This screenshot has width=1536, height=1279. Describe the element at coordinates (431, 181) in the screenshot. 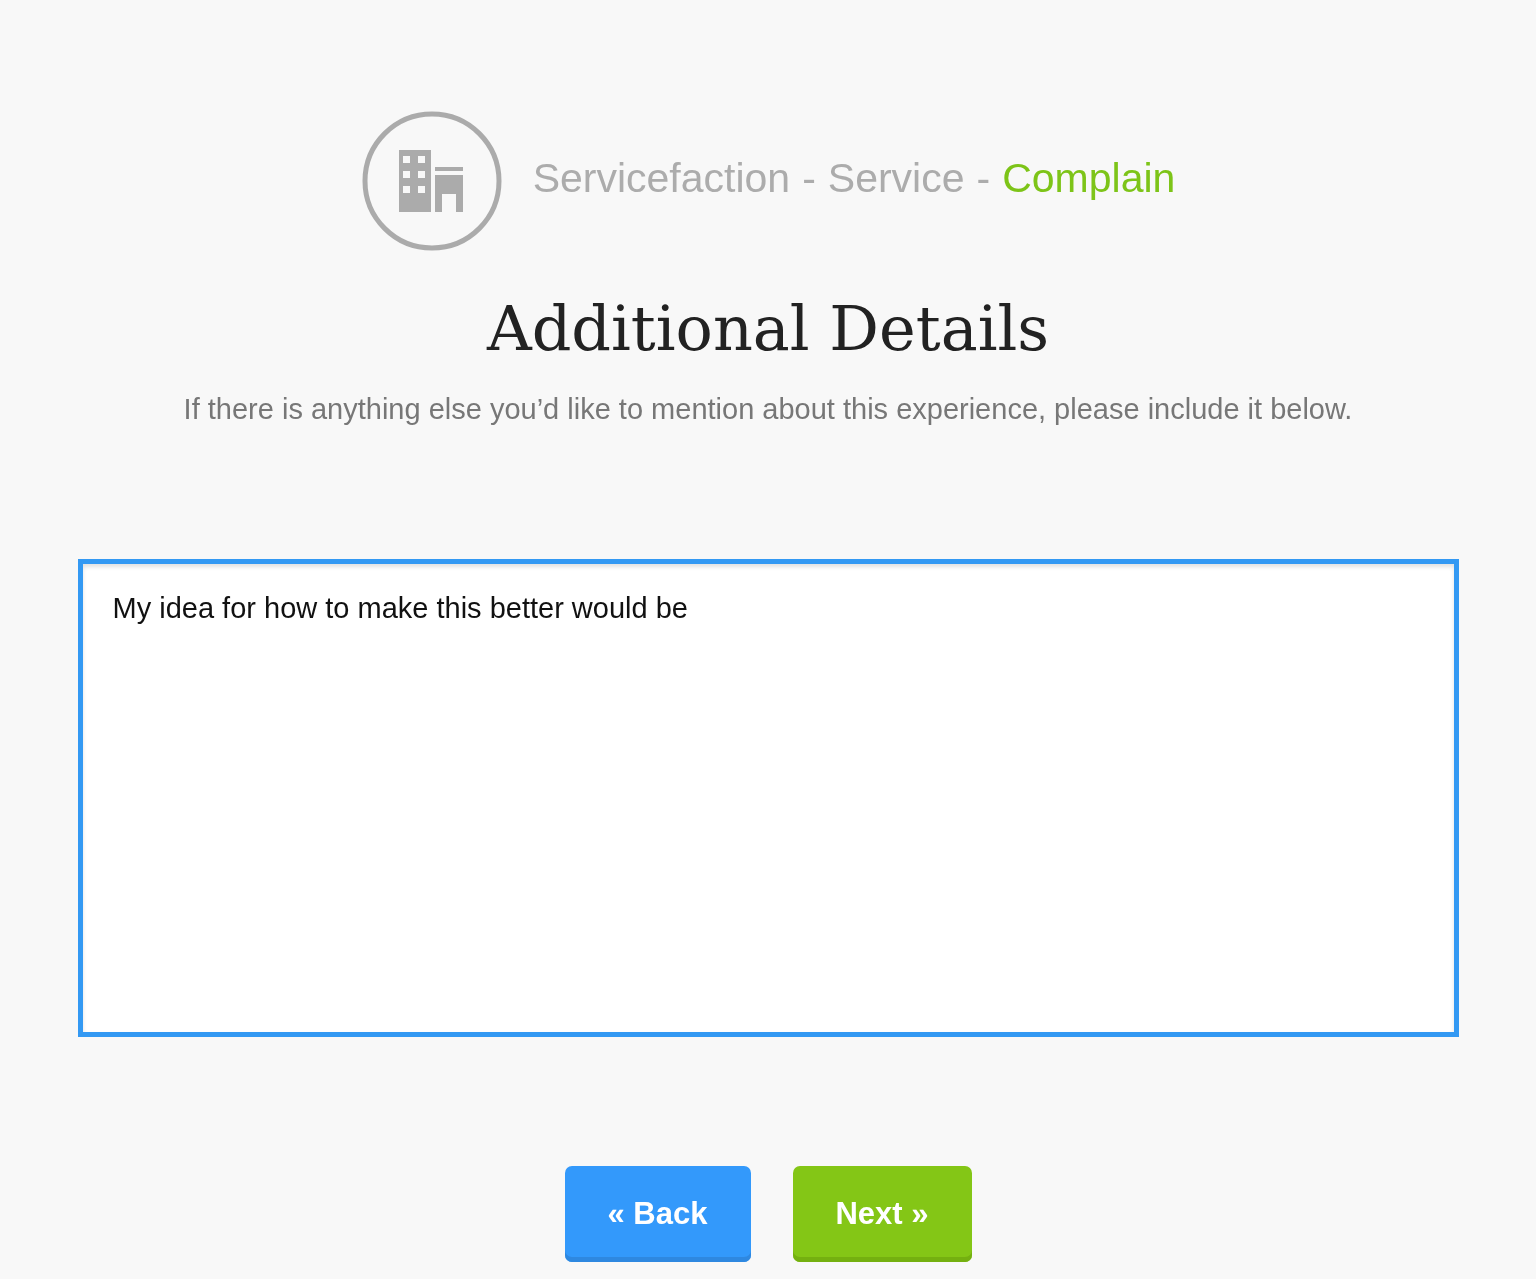

I see `building-icon` at that location.